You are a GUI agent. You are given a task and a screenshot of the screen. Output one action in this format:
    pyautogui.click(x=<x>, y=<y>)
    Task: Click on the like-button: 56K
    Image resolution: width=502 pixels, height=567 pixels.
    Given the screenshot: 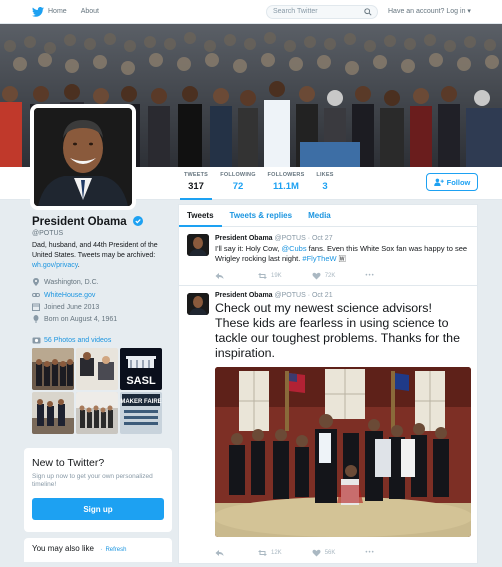 What is the action you would take?
    pyautogui.click(x=323, y=553)
    